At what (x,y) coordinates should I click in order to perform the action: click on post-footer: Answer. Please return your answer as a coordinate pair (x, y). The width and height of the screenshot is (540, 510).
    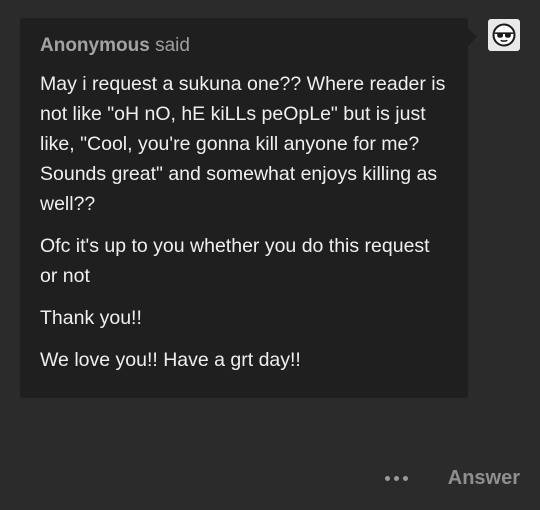
    Looking at the image, I should click on (452, 478).